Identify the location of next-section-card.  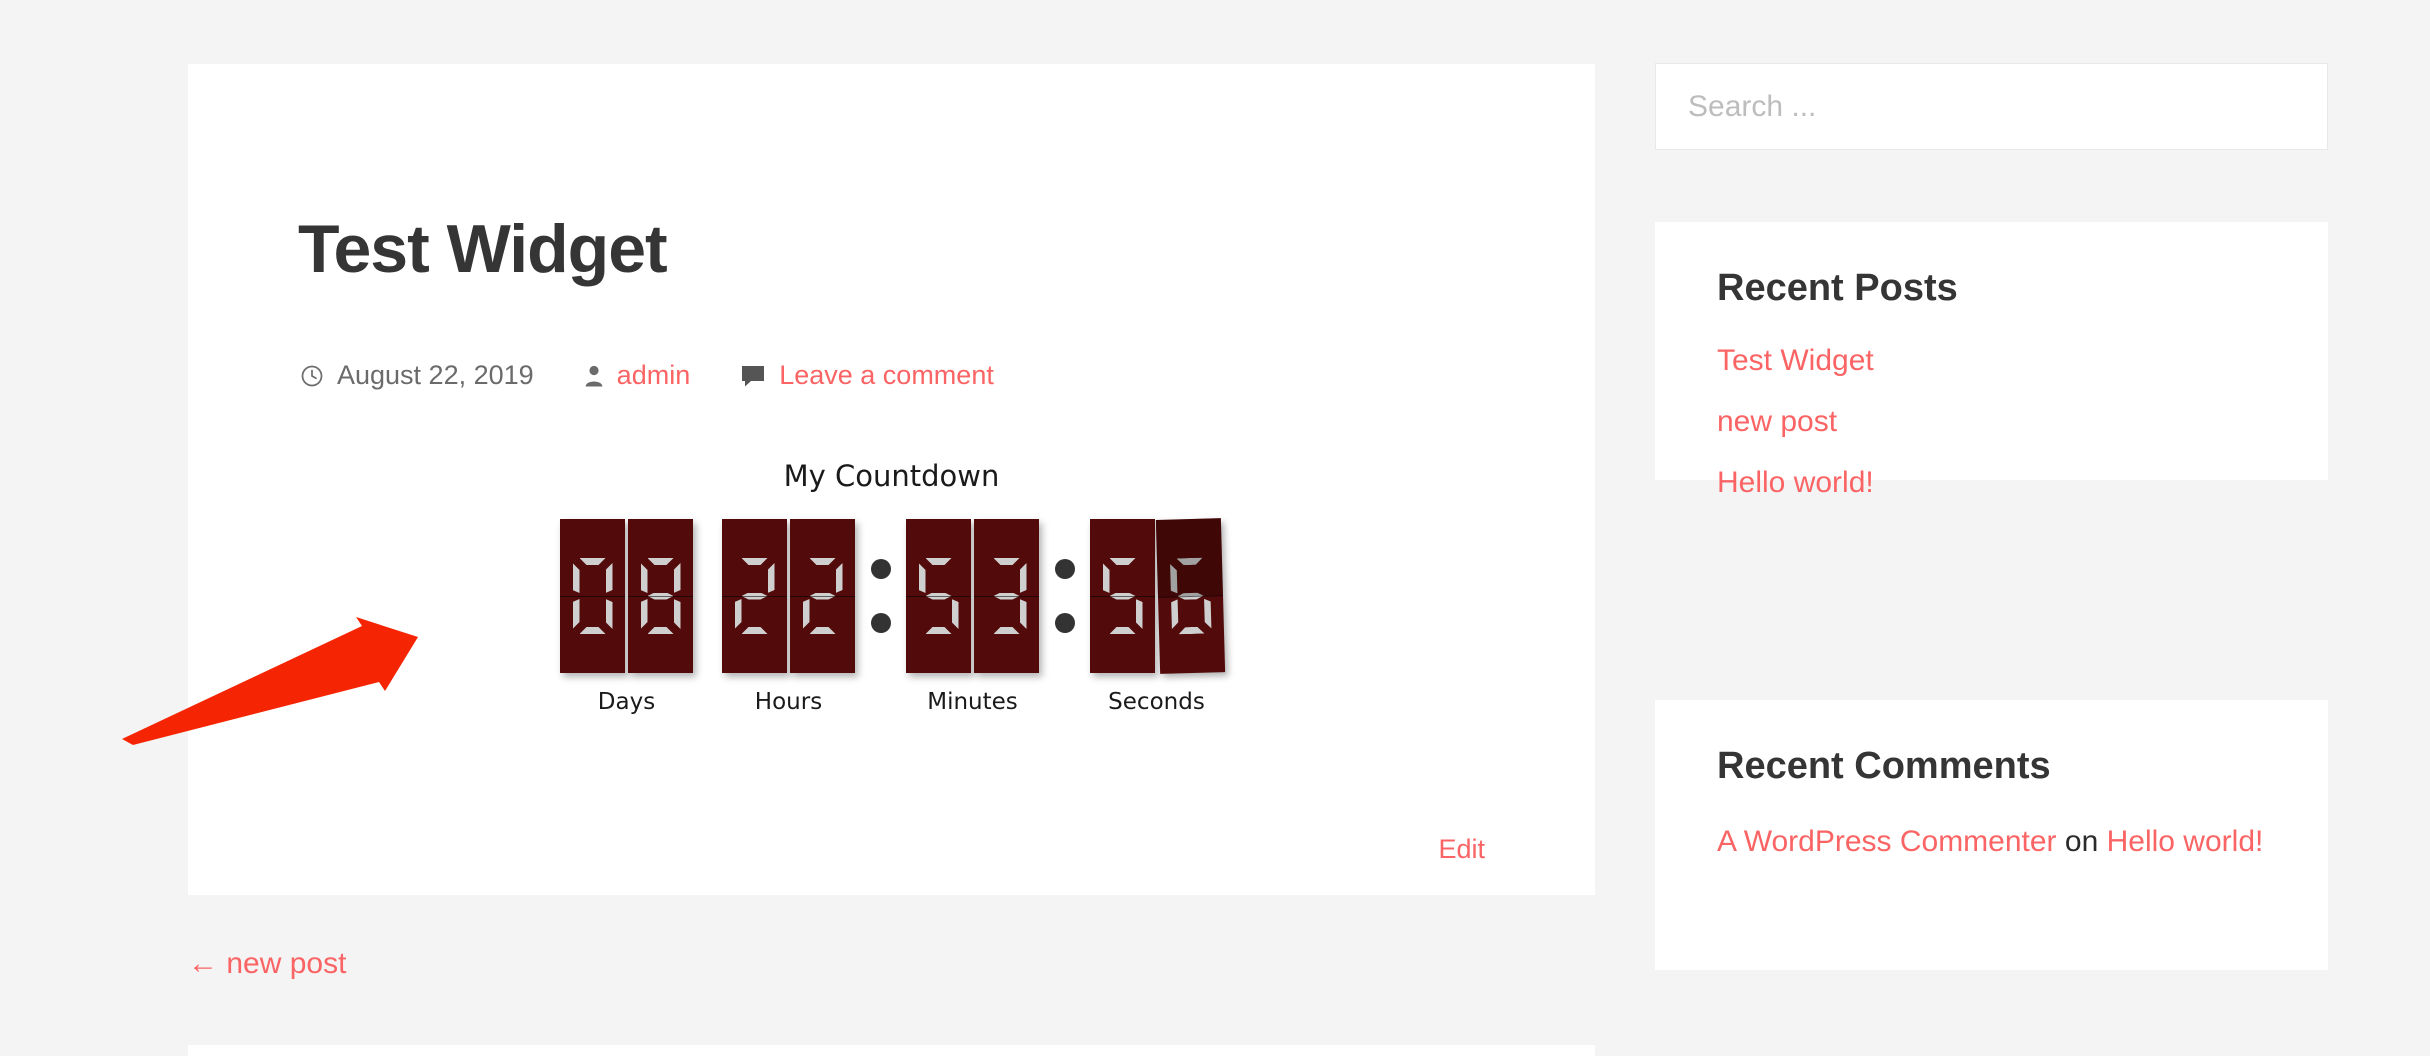
(891, 1050).